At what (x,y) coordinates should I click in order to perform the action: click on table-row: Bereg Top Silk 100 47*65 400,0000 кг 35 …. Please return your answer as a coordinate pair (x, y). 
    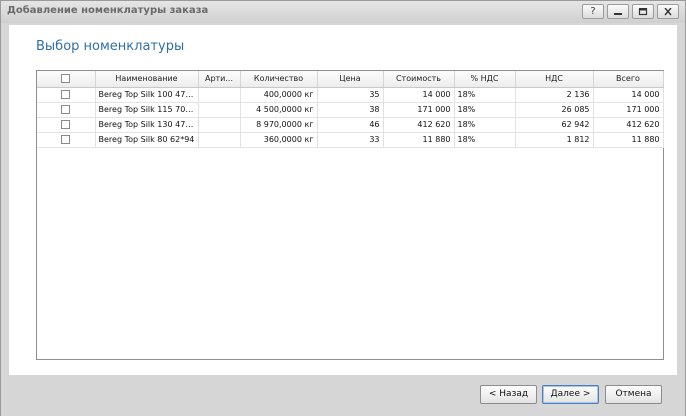
    Looking at the image, I should click on (350, 95).